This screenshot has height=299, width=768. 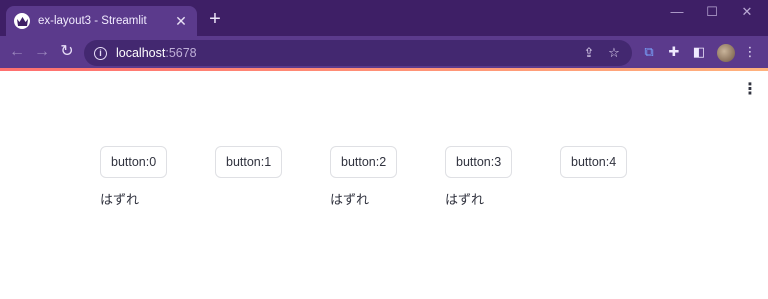 What do you see at coordinates (42, 52) in the screenshot?
I see `forward-icon: →` at bounding box center [42, 52].